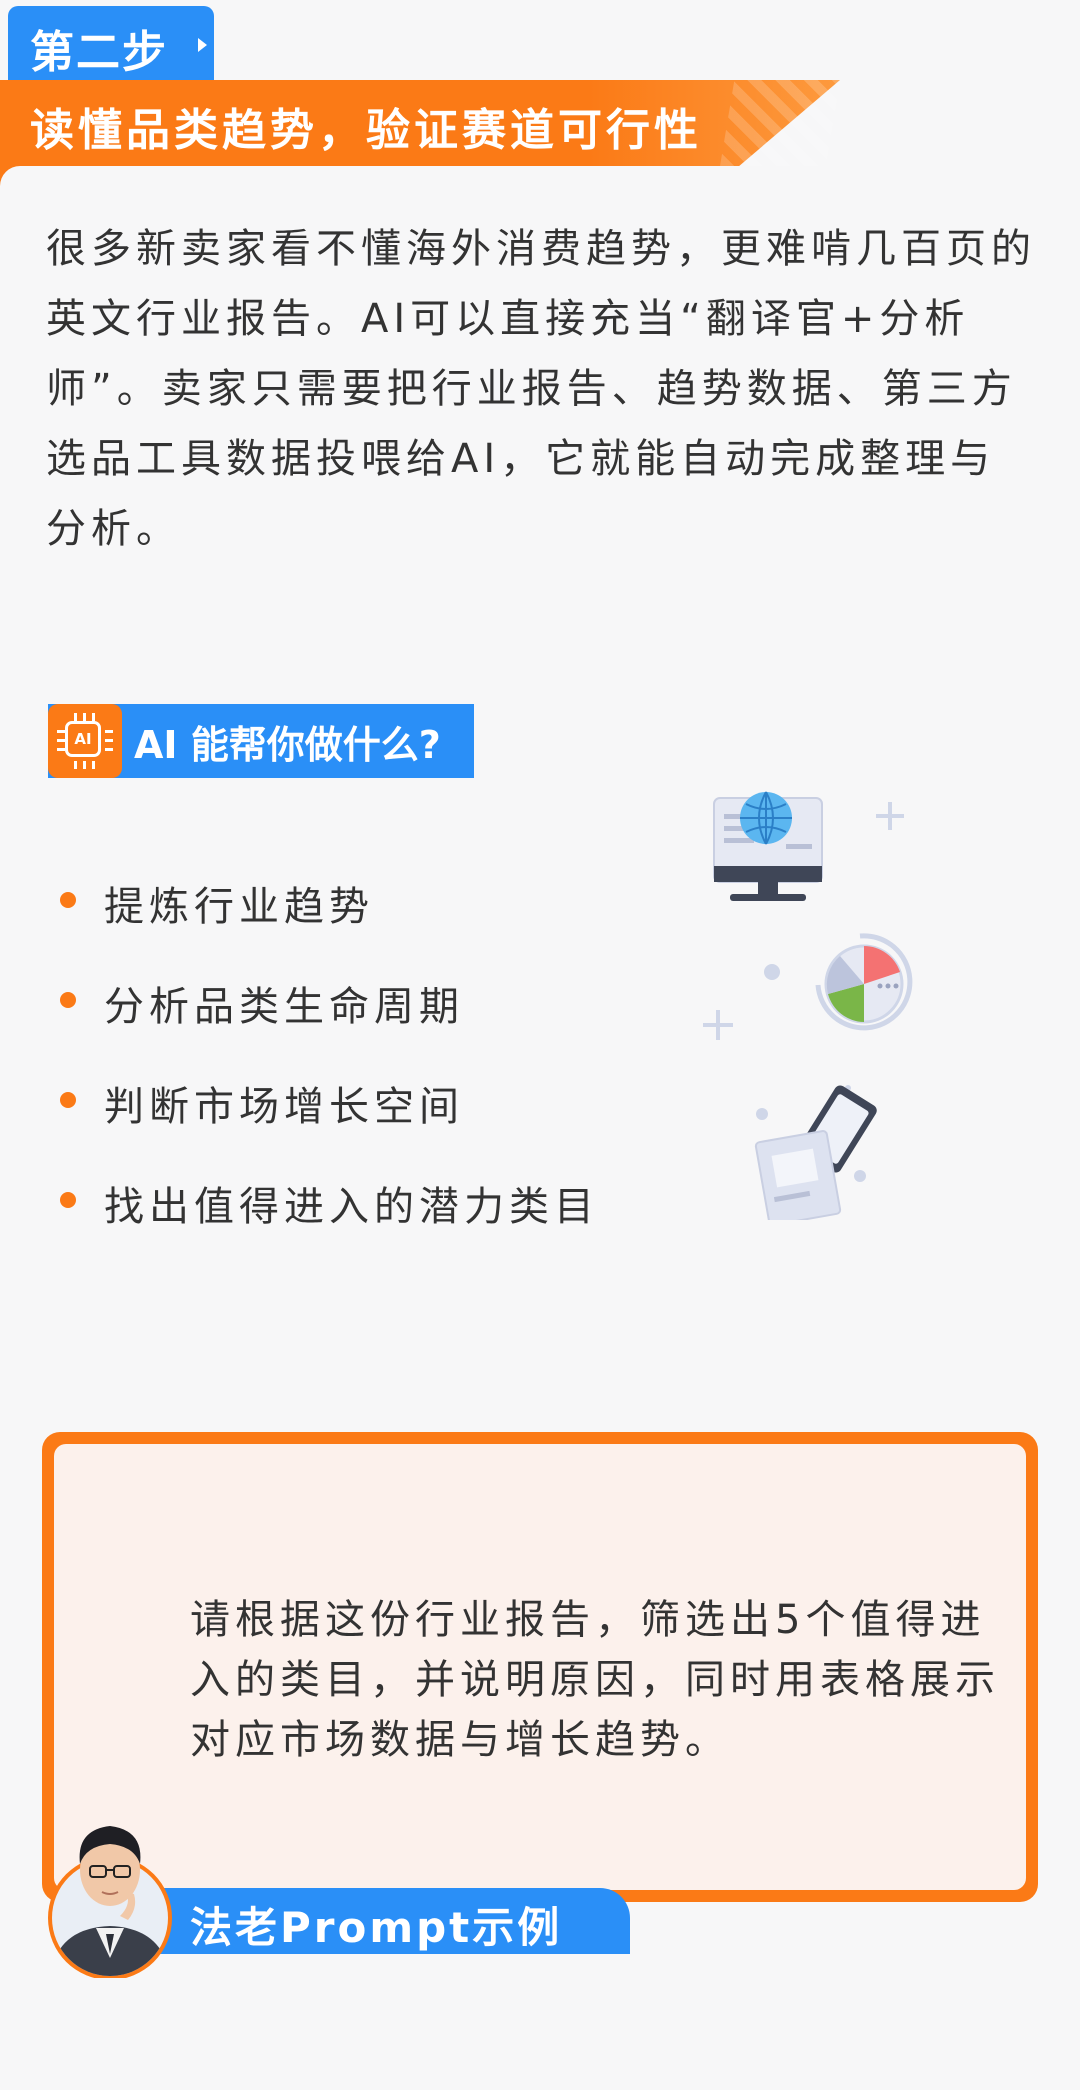  Describe the element at coordinates (284, 1107) in the screenshot. I see `list-item-text: 判断市场增长空间` at that location.